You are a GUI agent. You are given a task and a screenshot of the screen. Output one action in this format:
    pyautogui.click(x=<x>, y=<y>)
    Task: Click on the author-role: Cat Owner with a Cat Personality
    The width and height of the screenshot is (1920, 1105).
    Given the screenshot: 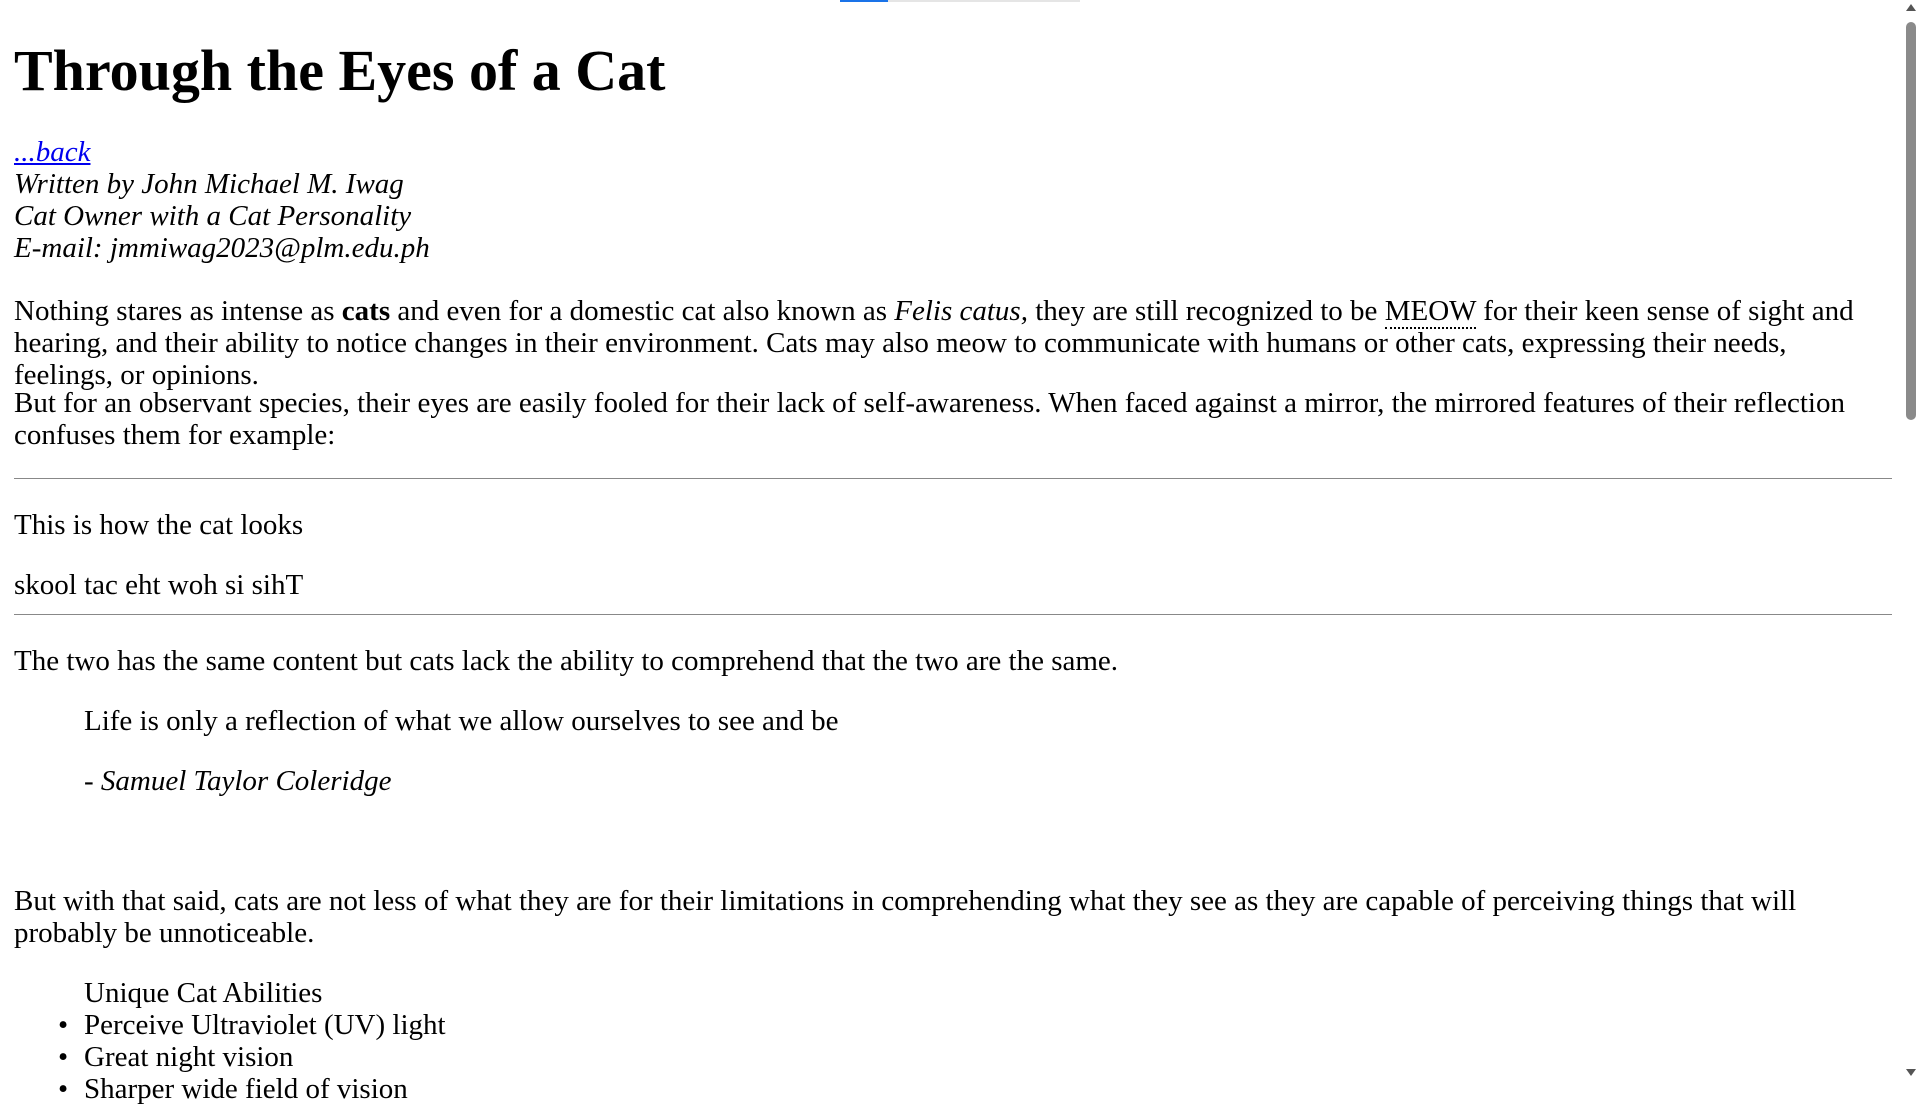 What is the action you would take?
    pyautogui.click(x=213, y=216)
    